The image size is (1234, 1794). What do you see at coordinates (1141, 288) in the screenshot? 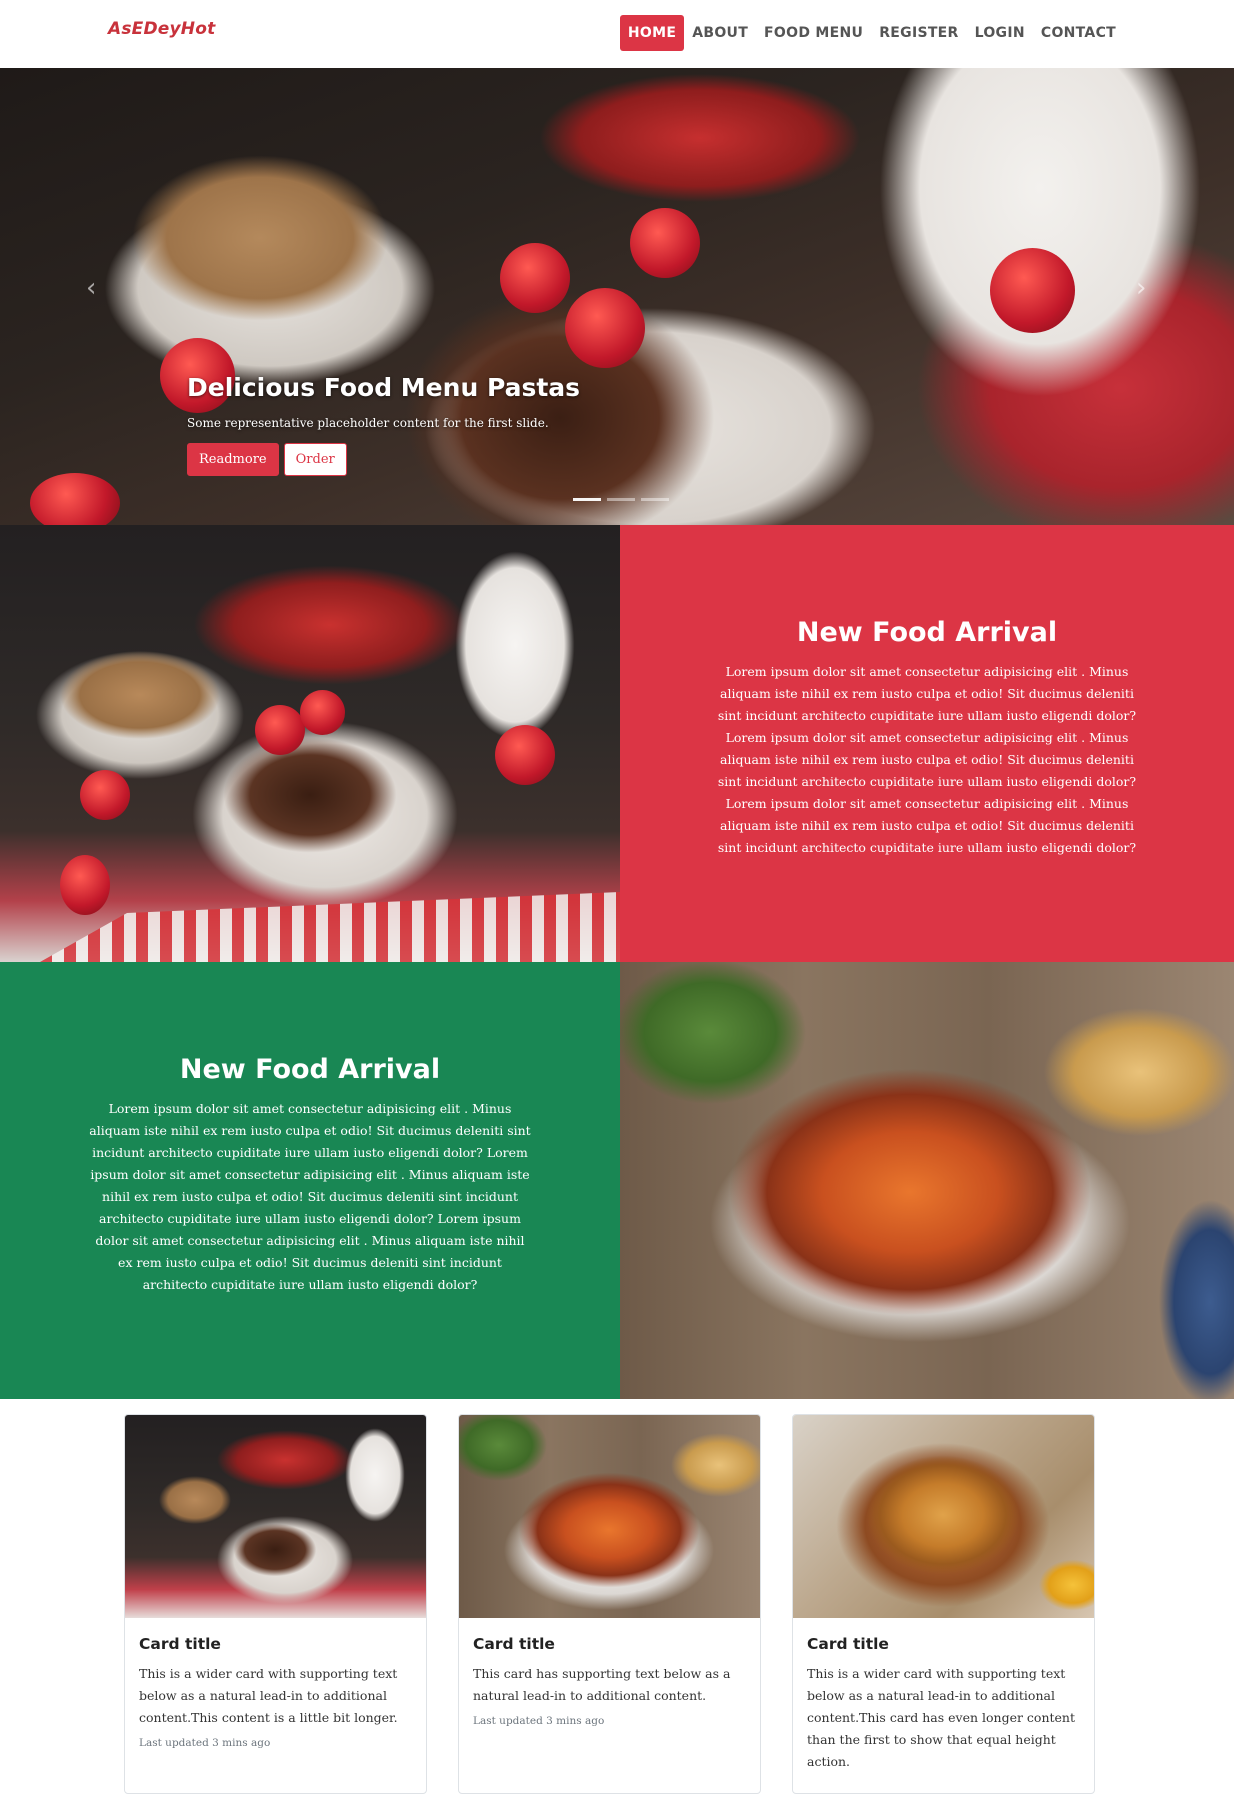
I see `carousel-next-icon: ›` at bounding box center [1141, 288].